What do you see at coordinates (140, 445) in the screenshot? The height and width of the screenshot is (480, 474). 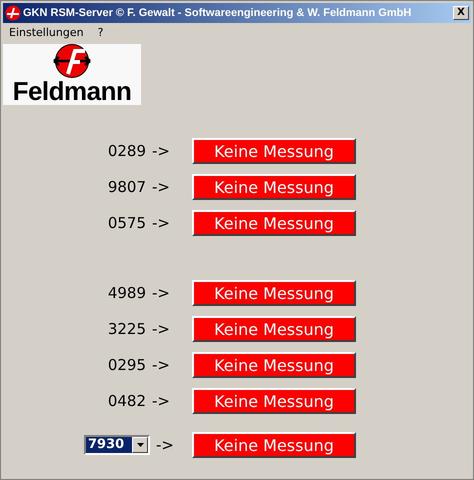 I see `dropdown-arrow-icon` at bounding box center [140, 445].